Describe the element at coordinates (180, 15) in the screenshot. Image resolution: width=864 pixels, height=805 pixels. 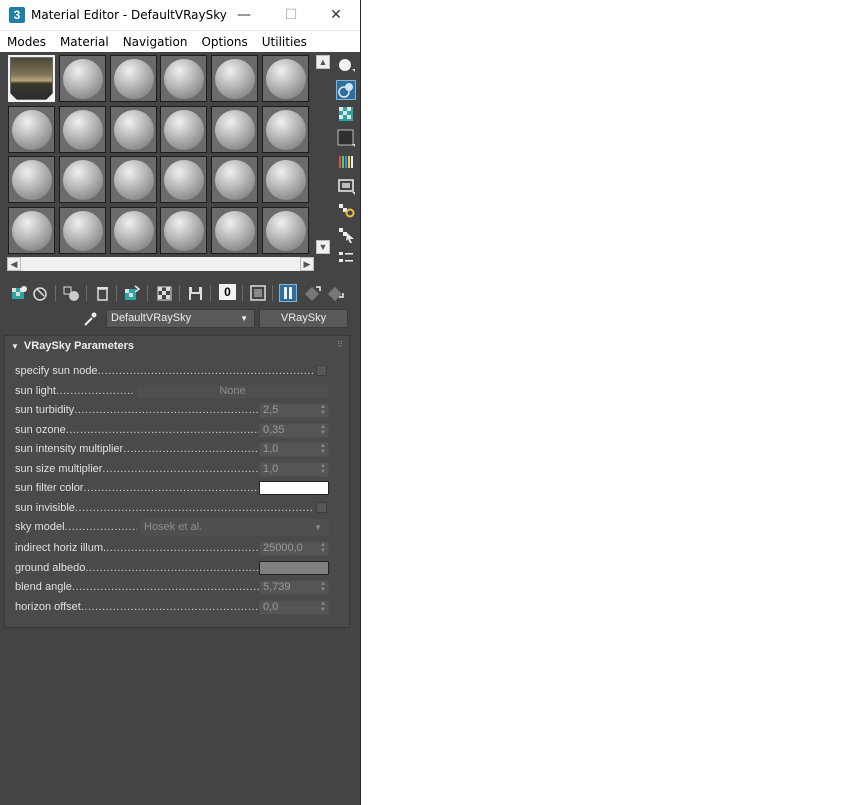
I see `title-bar: 3 Material Editor - DefaultVRaySky — ☐ ✕` at that location.